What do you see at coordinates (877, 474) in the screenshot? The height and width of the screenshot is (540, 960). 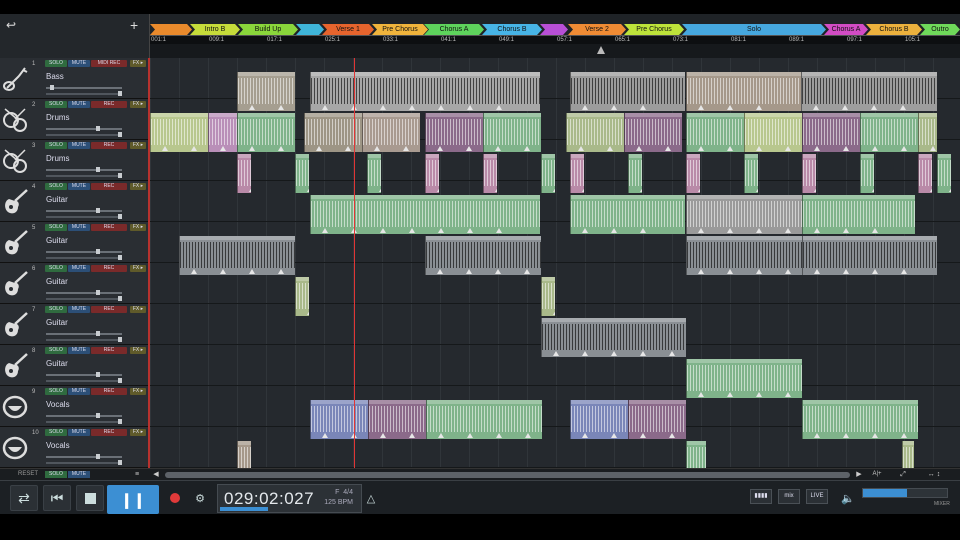 I see `zoom-text-button: A|+` at bounding box center [877, 474].